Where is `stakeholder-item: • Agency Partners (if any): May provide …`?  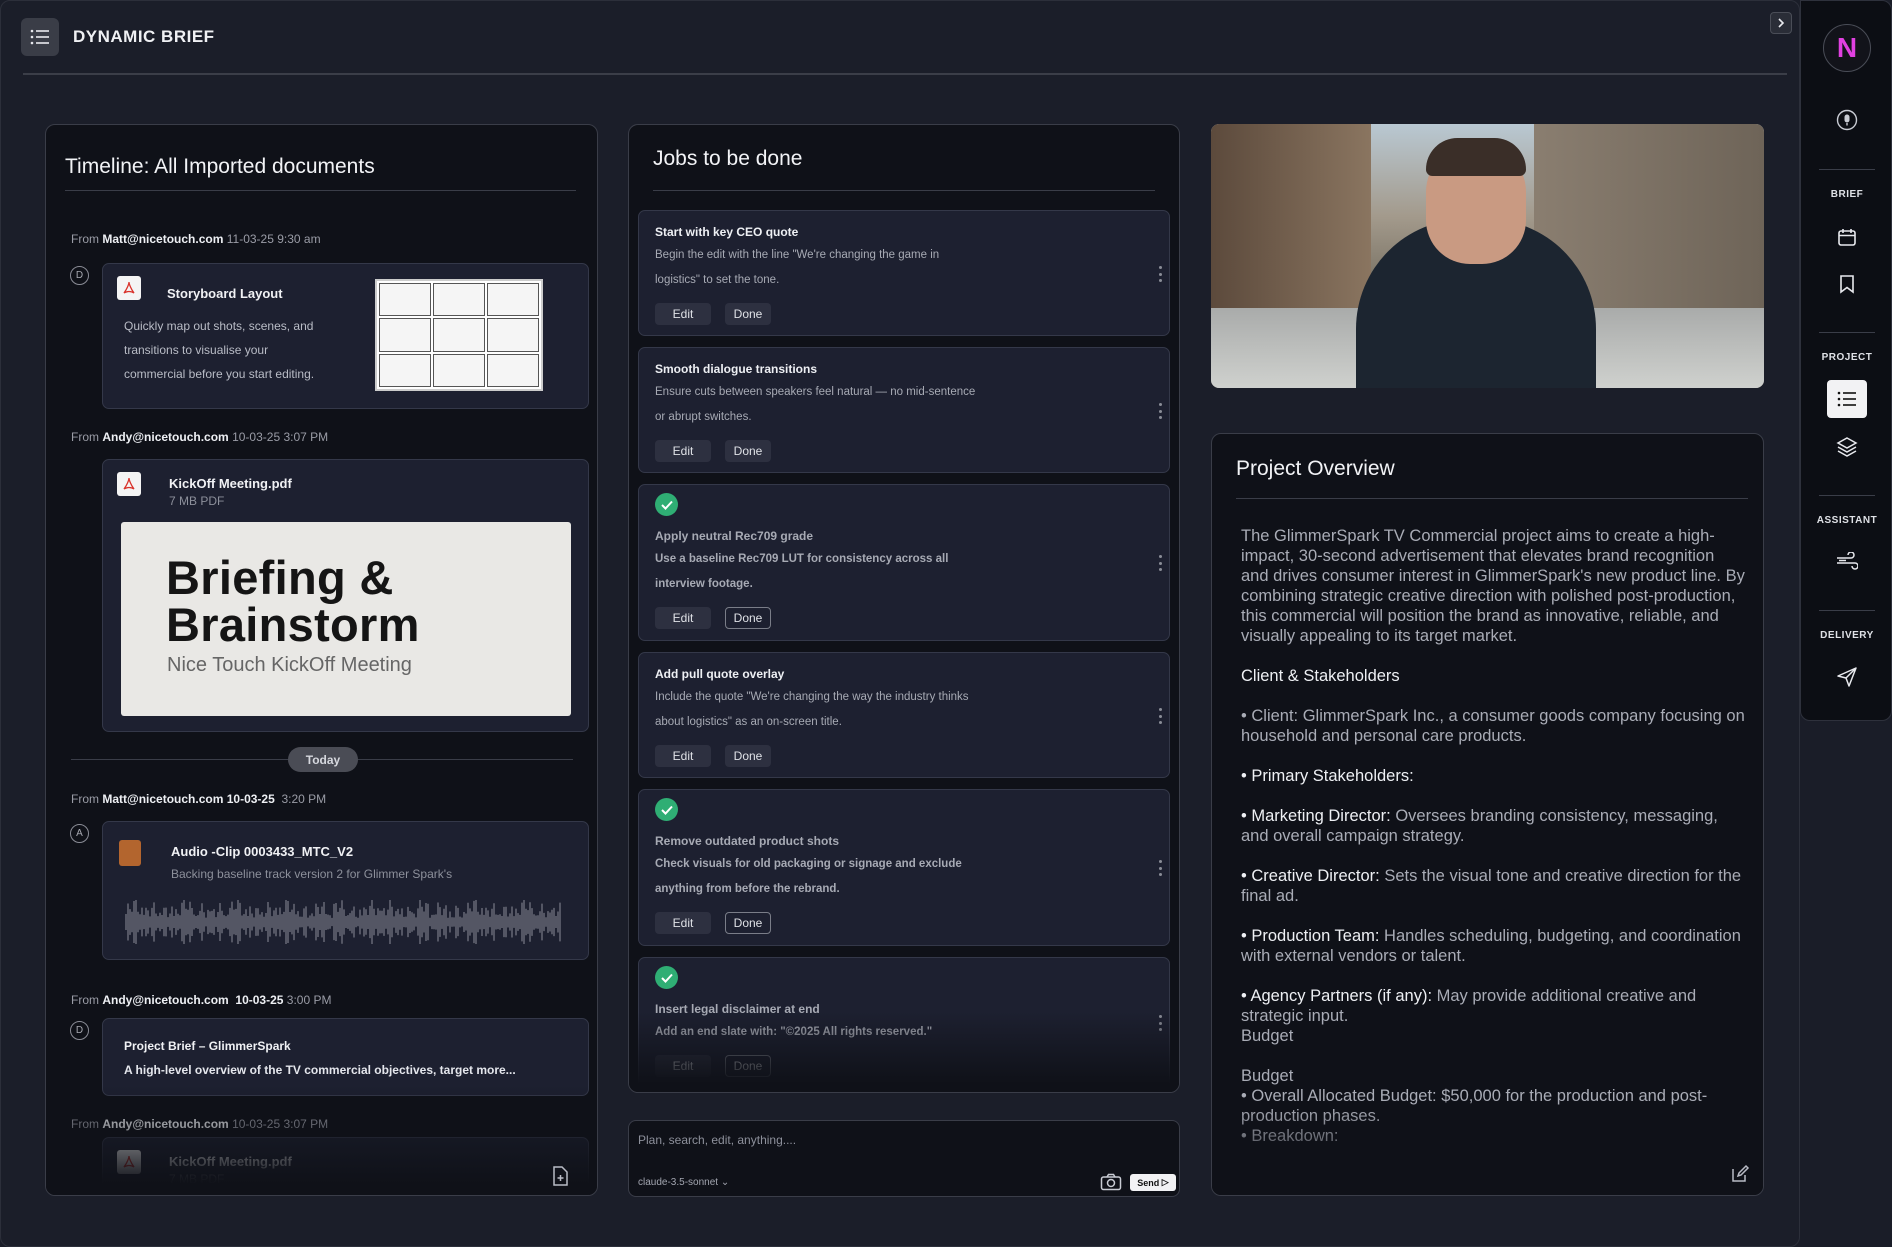
stakeholder-item: • Agency Partners (if any): May provide … is located at coordinates (1469, 1016).